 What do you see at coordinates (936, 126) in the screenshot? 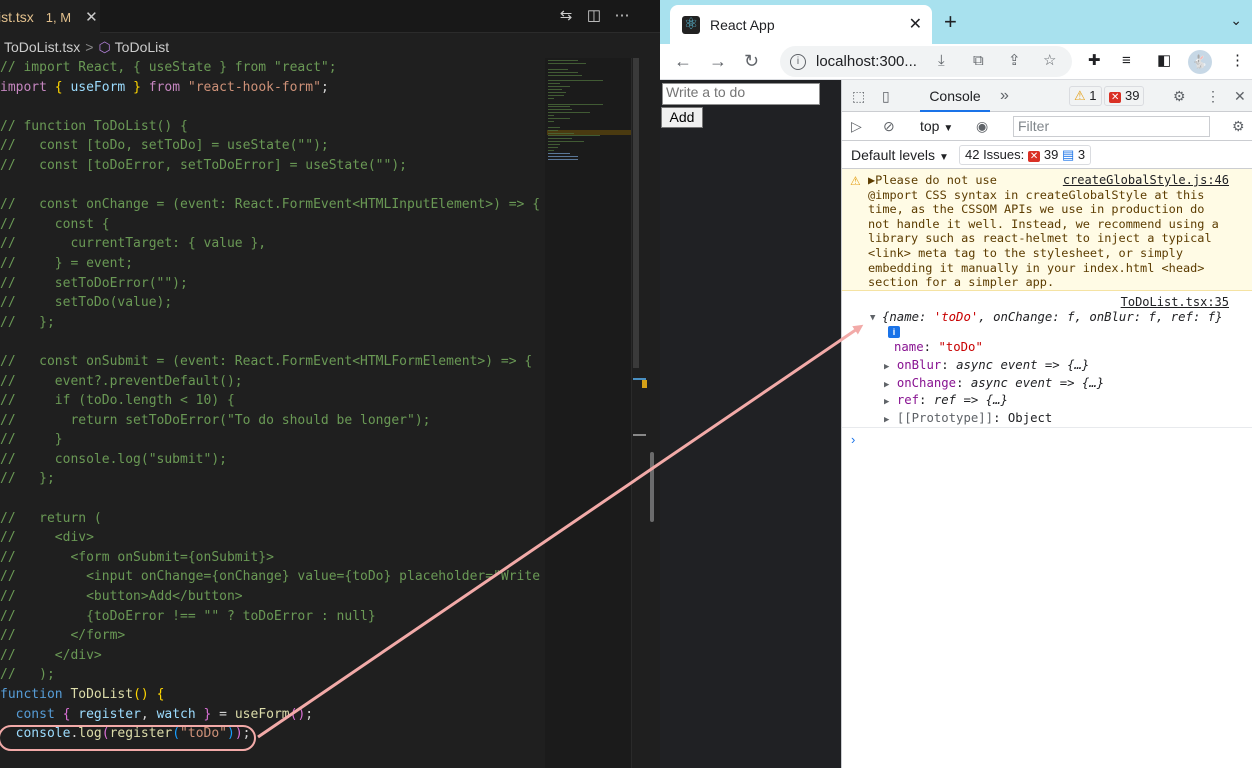
I see `context-selector: top ▼` at bounding box center [936, 126].